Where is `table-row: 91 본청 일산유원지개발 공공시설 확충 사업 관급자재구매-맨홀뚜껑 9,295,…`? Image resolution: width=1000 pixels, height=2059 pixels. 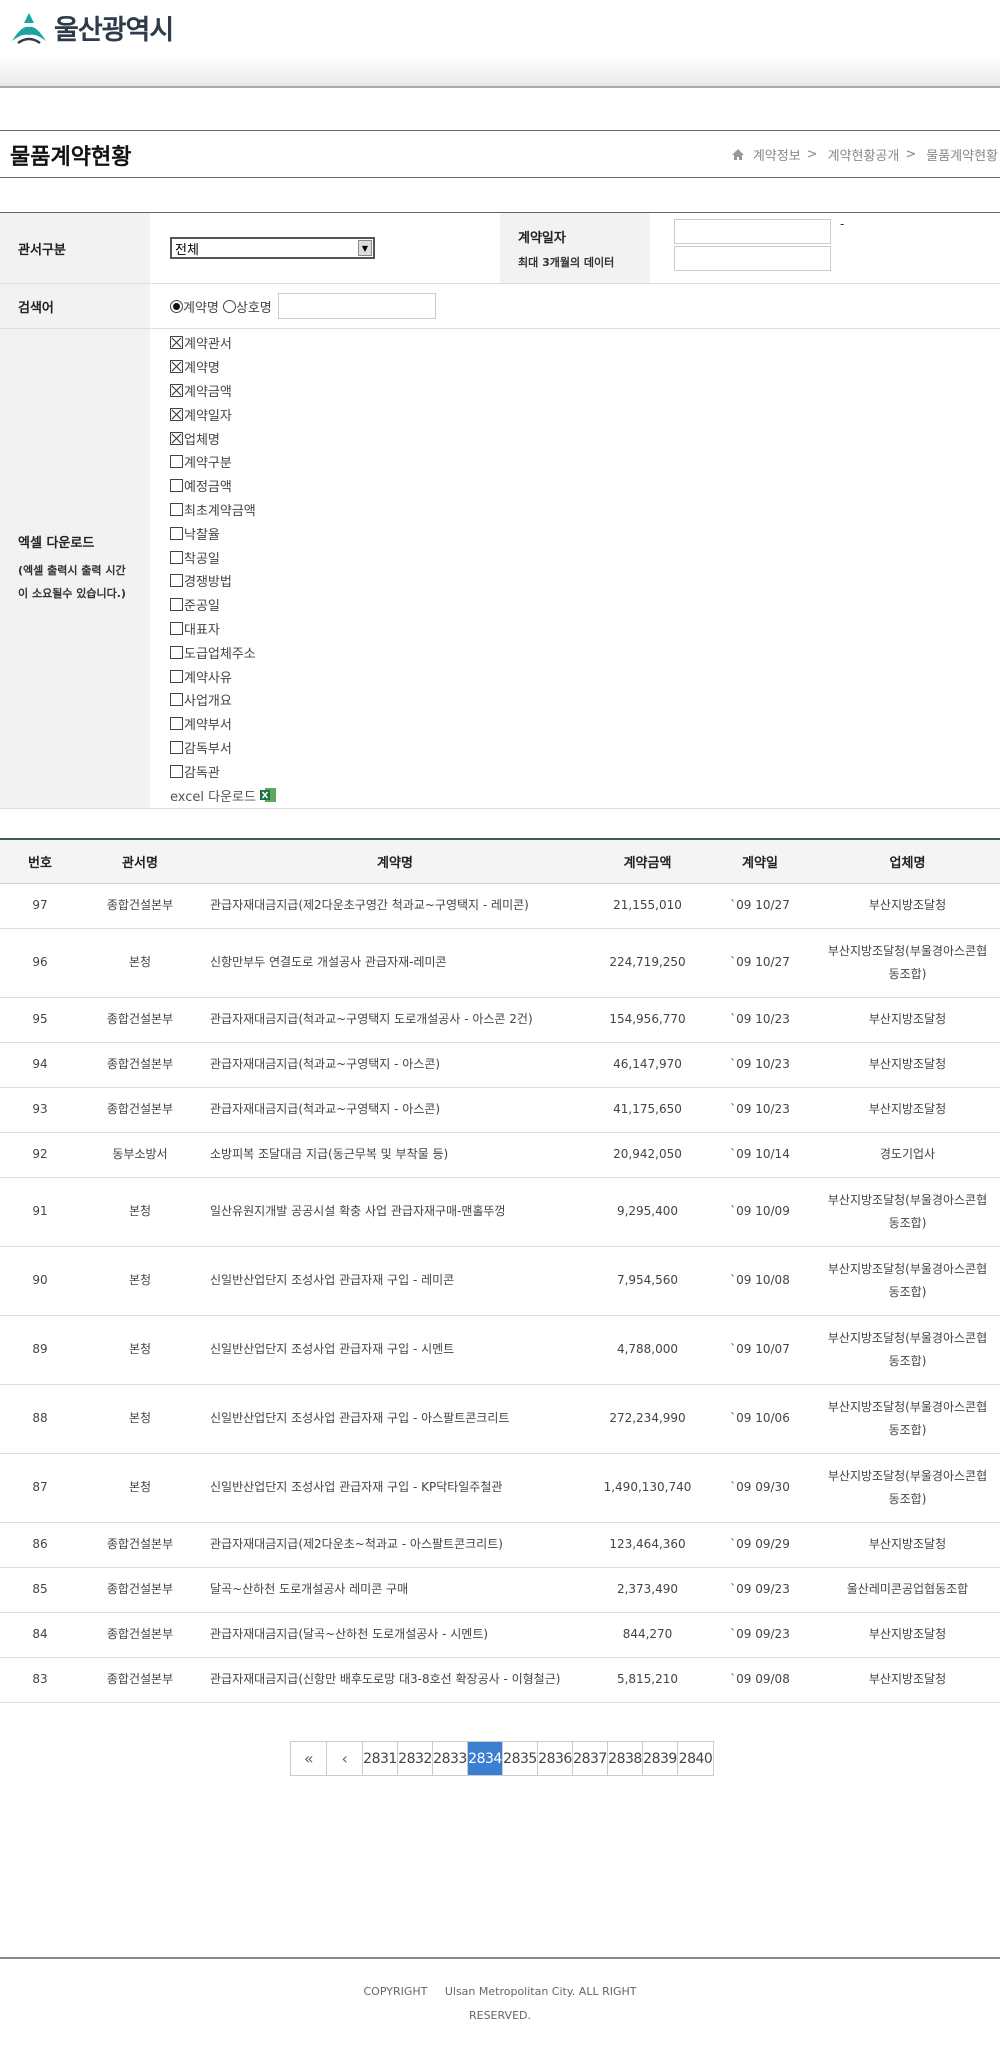
table-row: 91 본청 일산유원지개발 공공시설 확충 사업 관급자재구매-맨홀뚜껑 9,295,… is located at coordinates (500, 1212).